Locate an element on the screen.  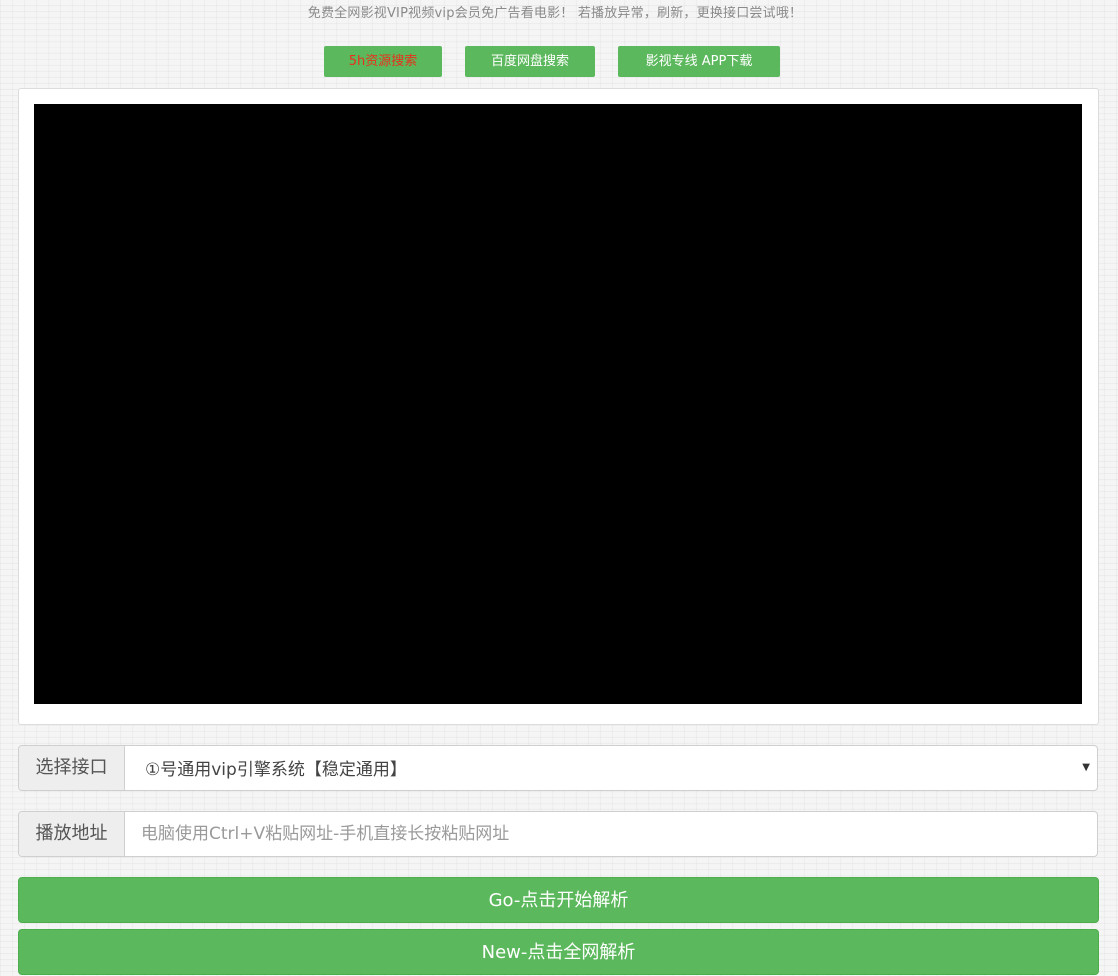
interface-selected-value: ①号通用vip引擎系统【稳定通用】 is located at coordinates (276, 768).